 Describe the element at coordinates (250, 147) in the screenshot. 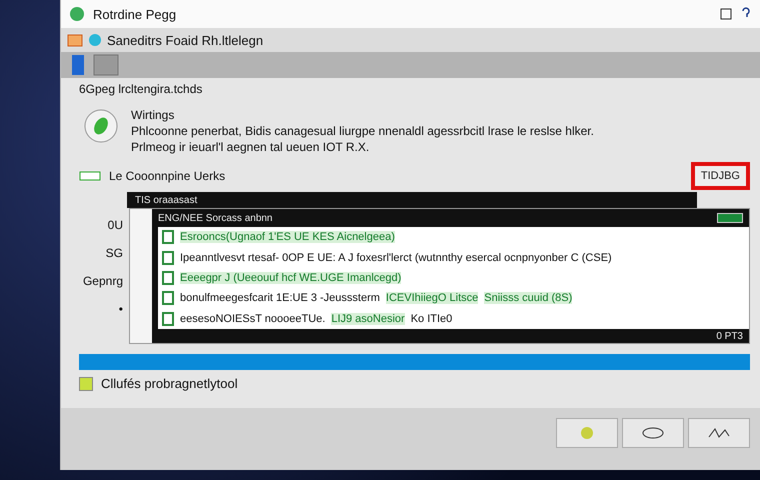

I see `notice-text: Prlmeog ir ieuarl'l aegnen tal ueuen IOT R.X.` at that location.